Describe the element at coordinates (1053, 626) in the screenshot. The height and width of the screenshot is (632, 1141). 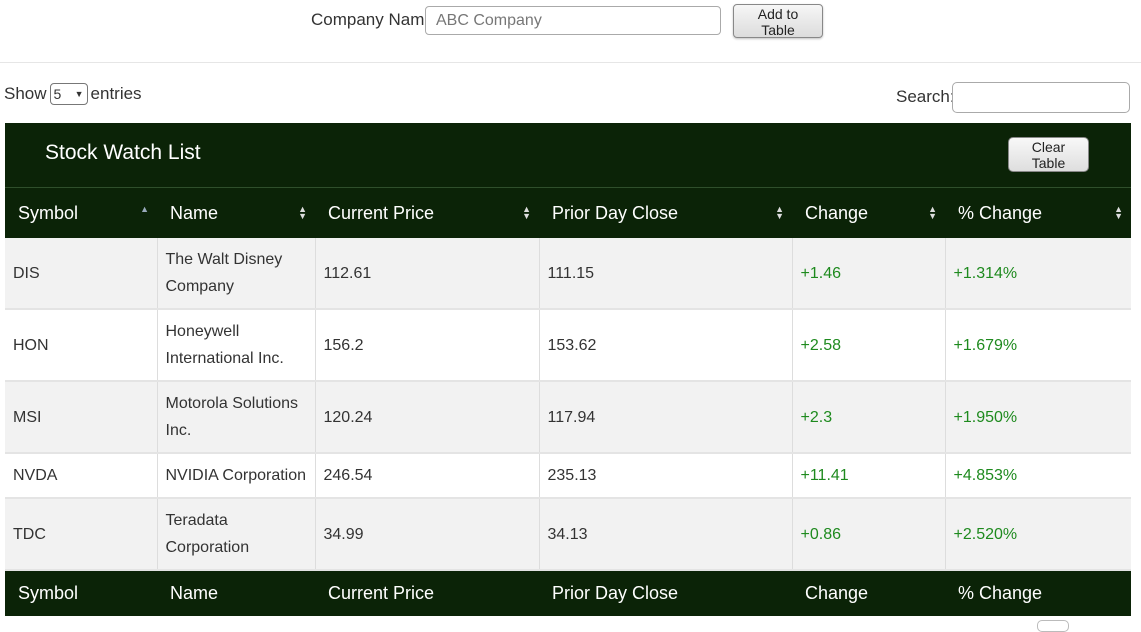
I see `pagination-button` at that location.